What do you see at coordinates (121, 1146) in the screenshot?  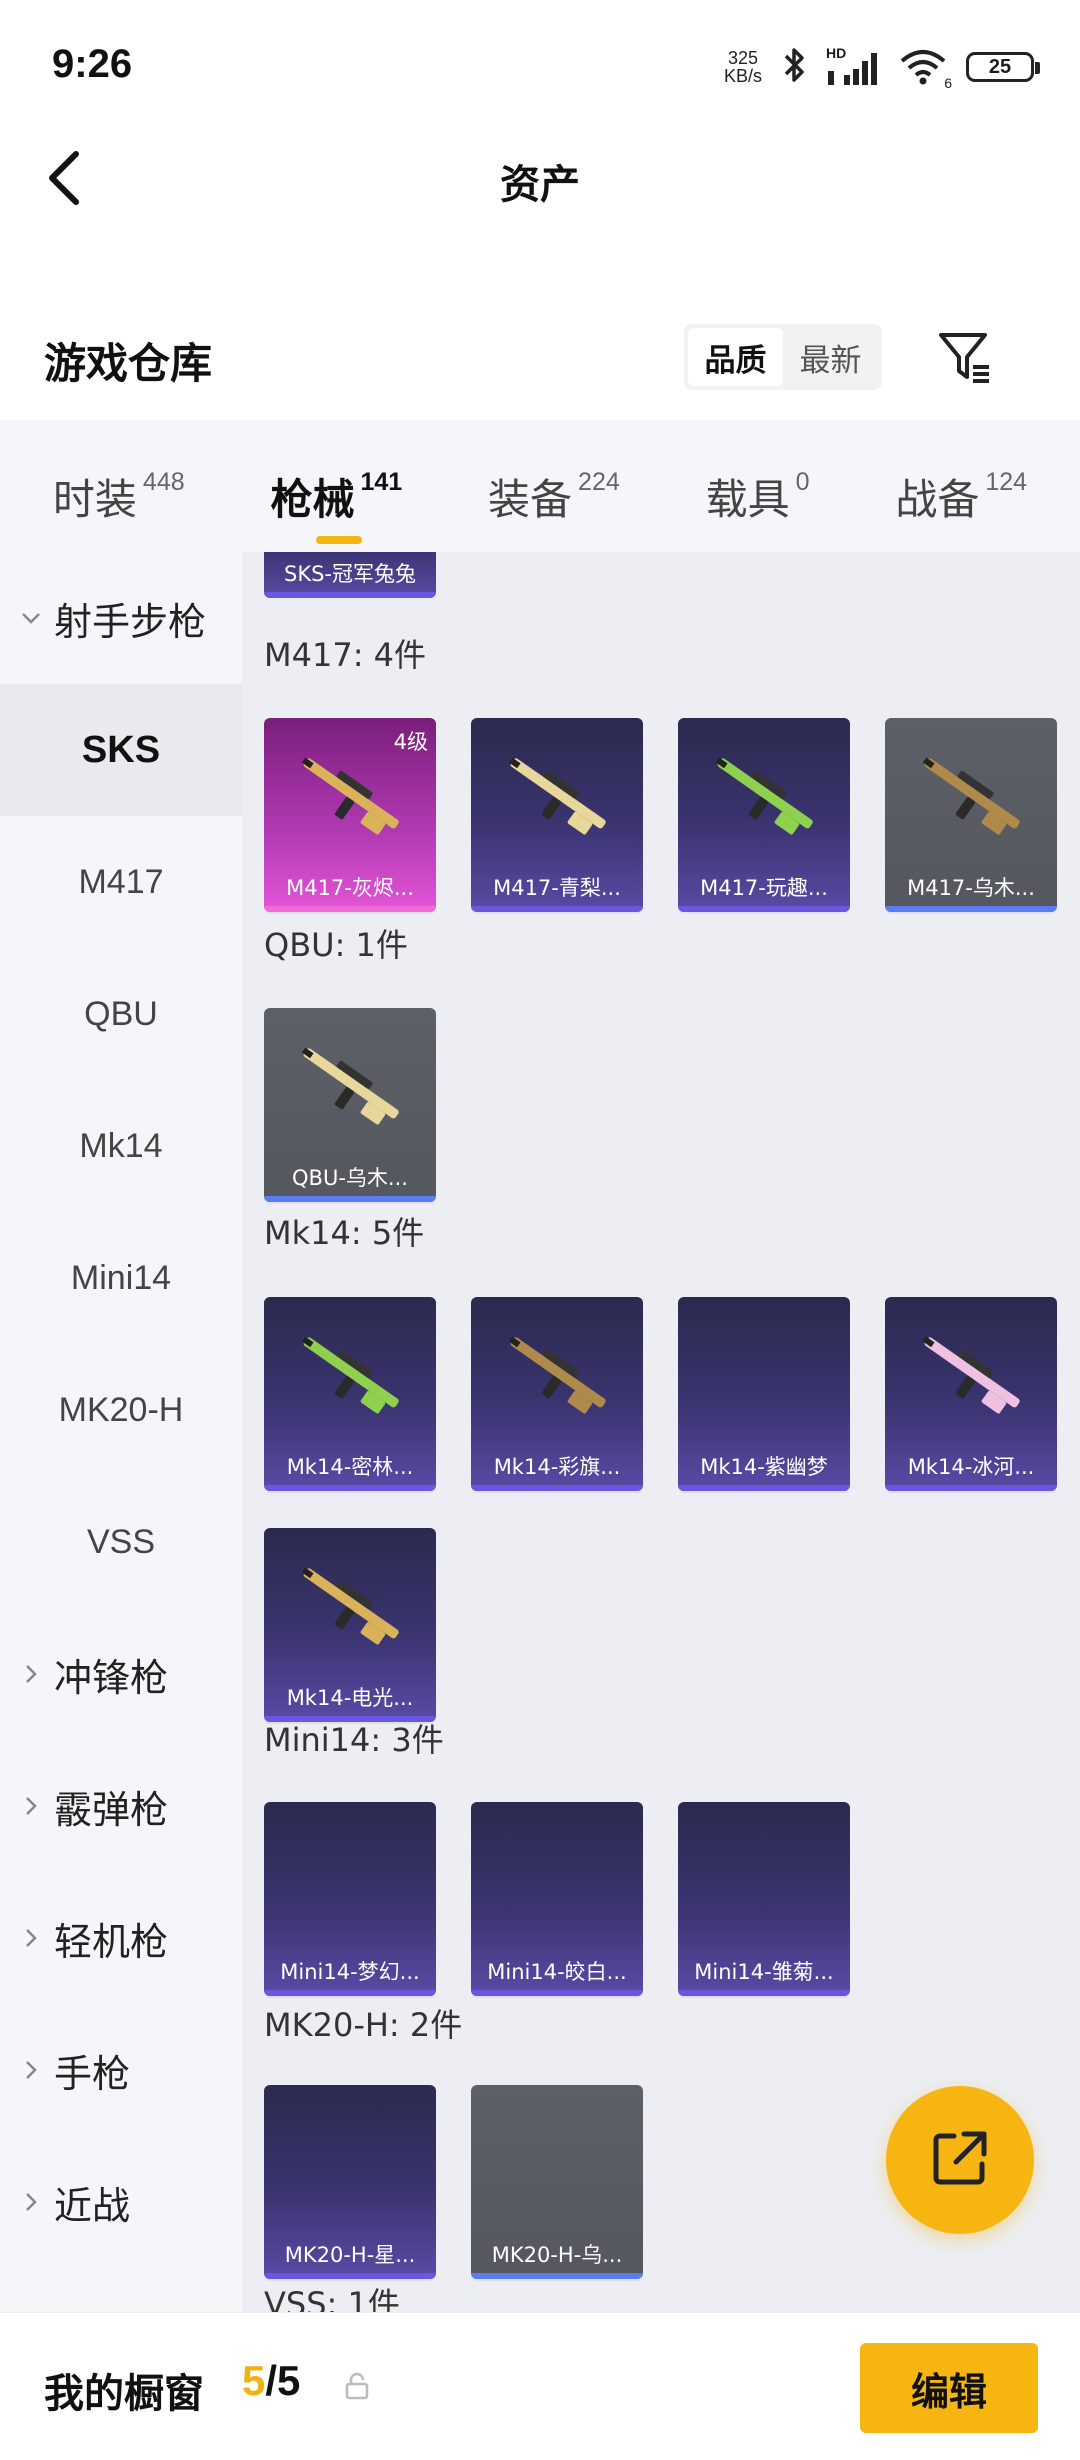 I see `sidebar-item-mk14: Mk14` at bounding box center [121, 1146].